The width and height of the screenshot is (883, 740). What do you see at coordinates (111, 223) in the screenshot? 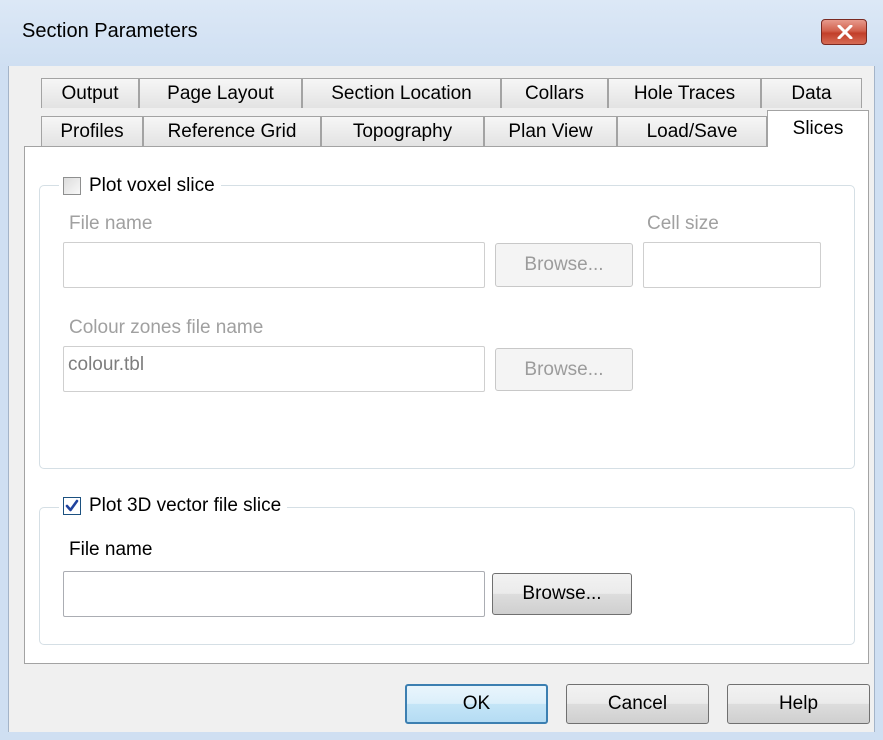
I see `voxel-file-name-label: File name` at bounding box center [111, 223].